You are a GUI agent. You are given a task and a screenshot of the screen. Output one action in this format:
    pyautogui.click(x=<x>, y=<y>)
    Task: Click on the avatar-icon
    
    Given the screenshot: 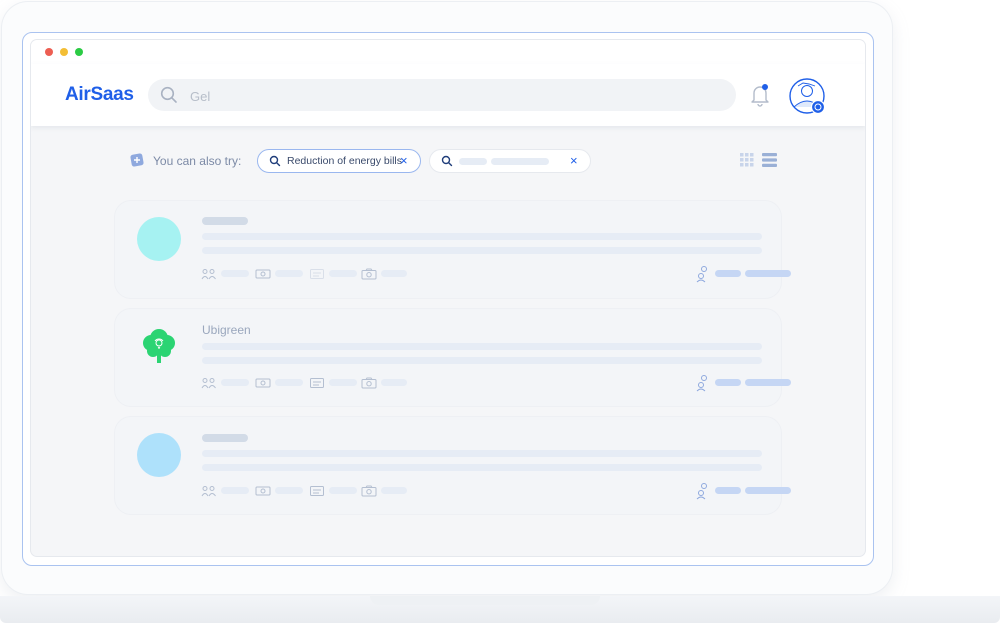 What is the action you would take?
    pyautogui.click(x=807, y=96)
    